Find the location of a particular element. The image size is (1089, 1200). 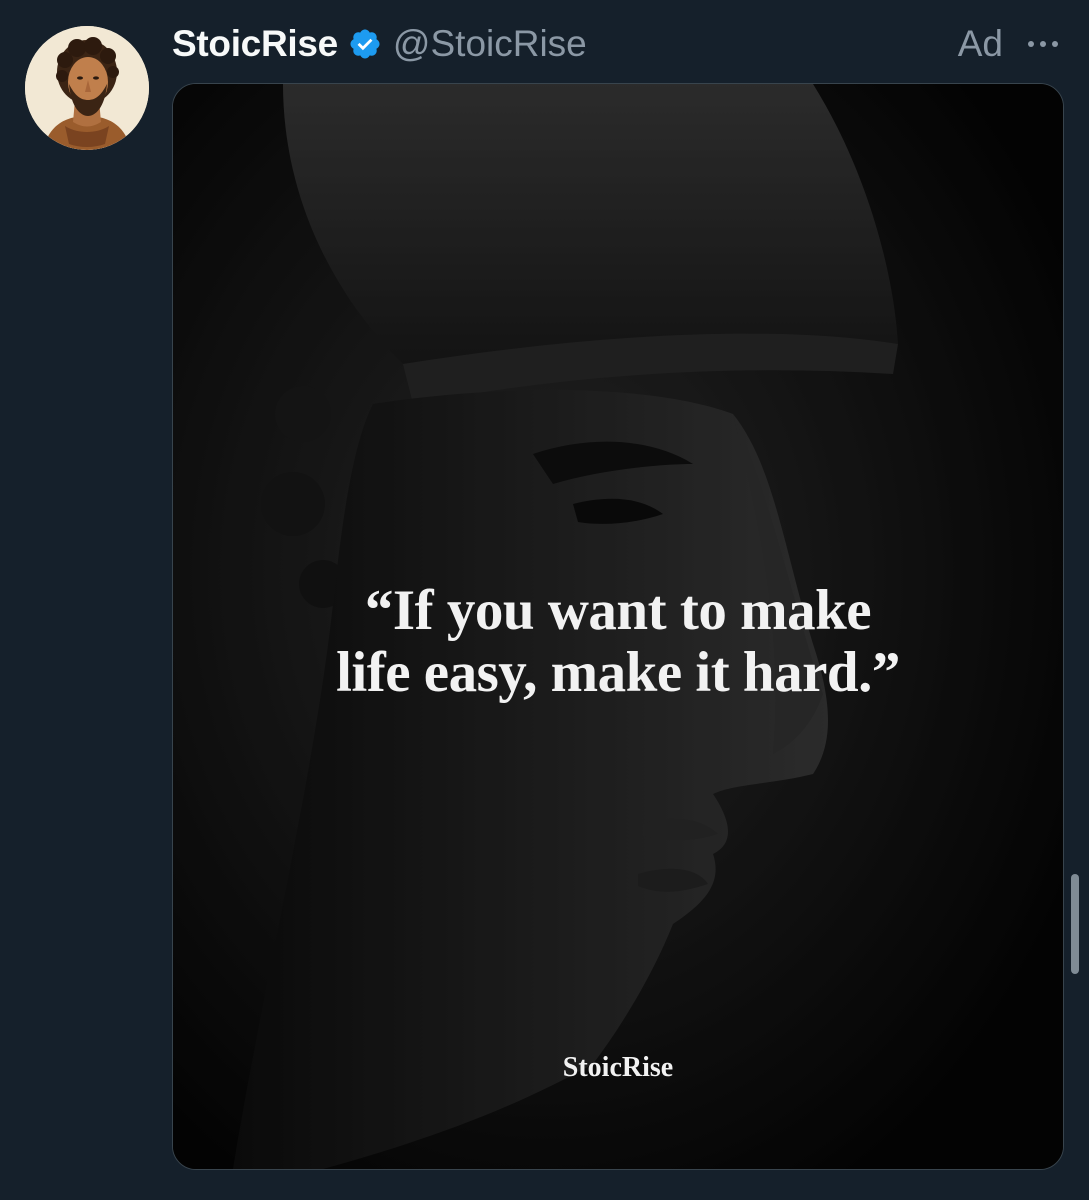

handle: @StoicRise is located at coordinates (490, 44).